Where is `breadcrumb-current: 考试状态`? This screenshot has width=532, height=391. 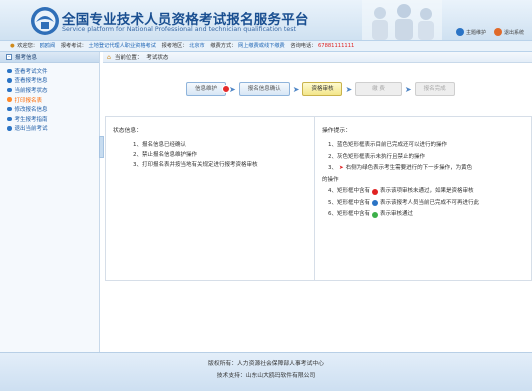
breadcrumb-current: 考试状态 is located at coordinates (157, 58).